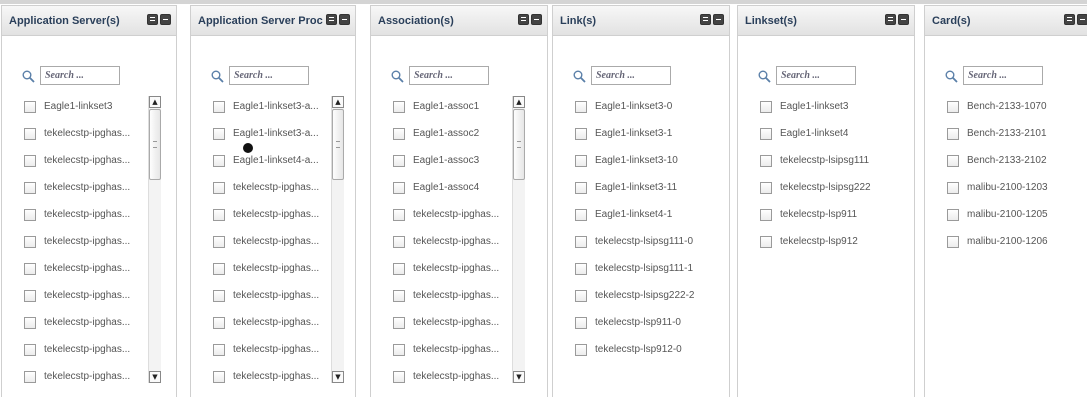  Describe the element at coordinates (635, 268) in the screenshot. I see `list-item: tekelecstp-lsipsg111-1` at that location.